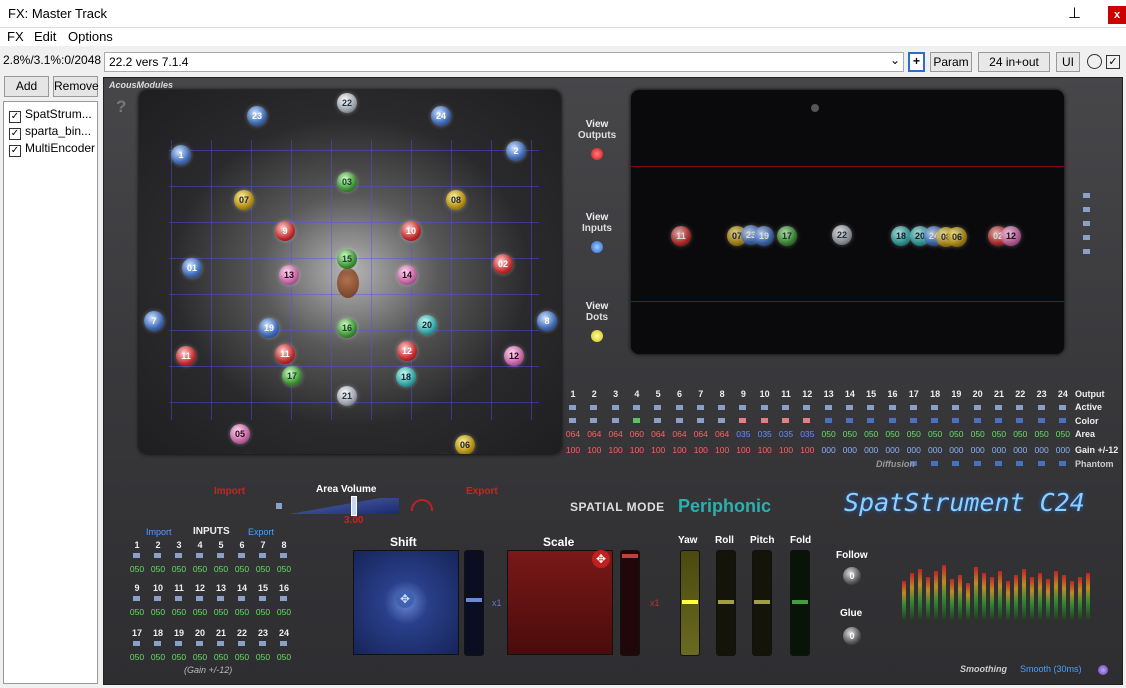 The height and width of the screenshot is (688, 1126). What do you see at coordinates (285, 231) in the screenshot?
I see `speaker-ball: 9` at bounding box center [285, 231].